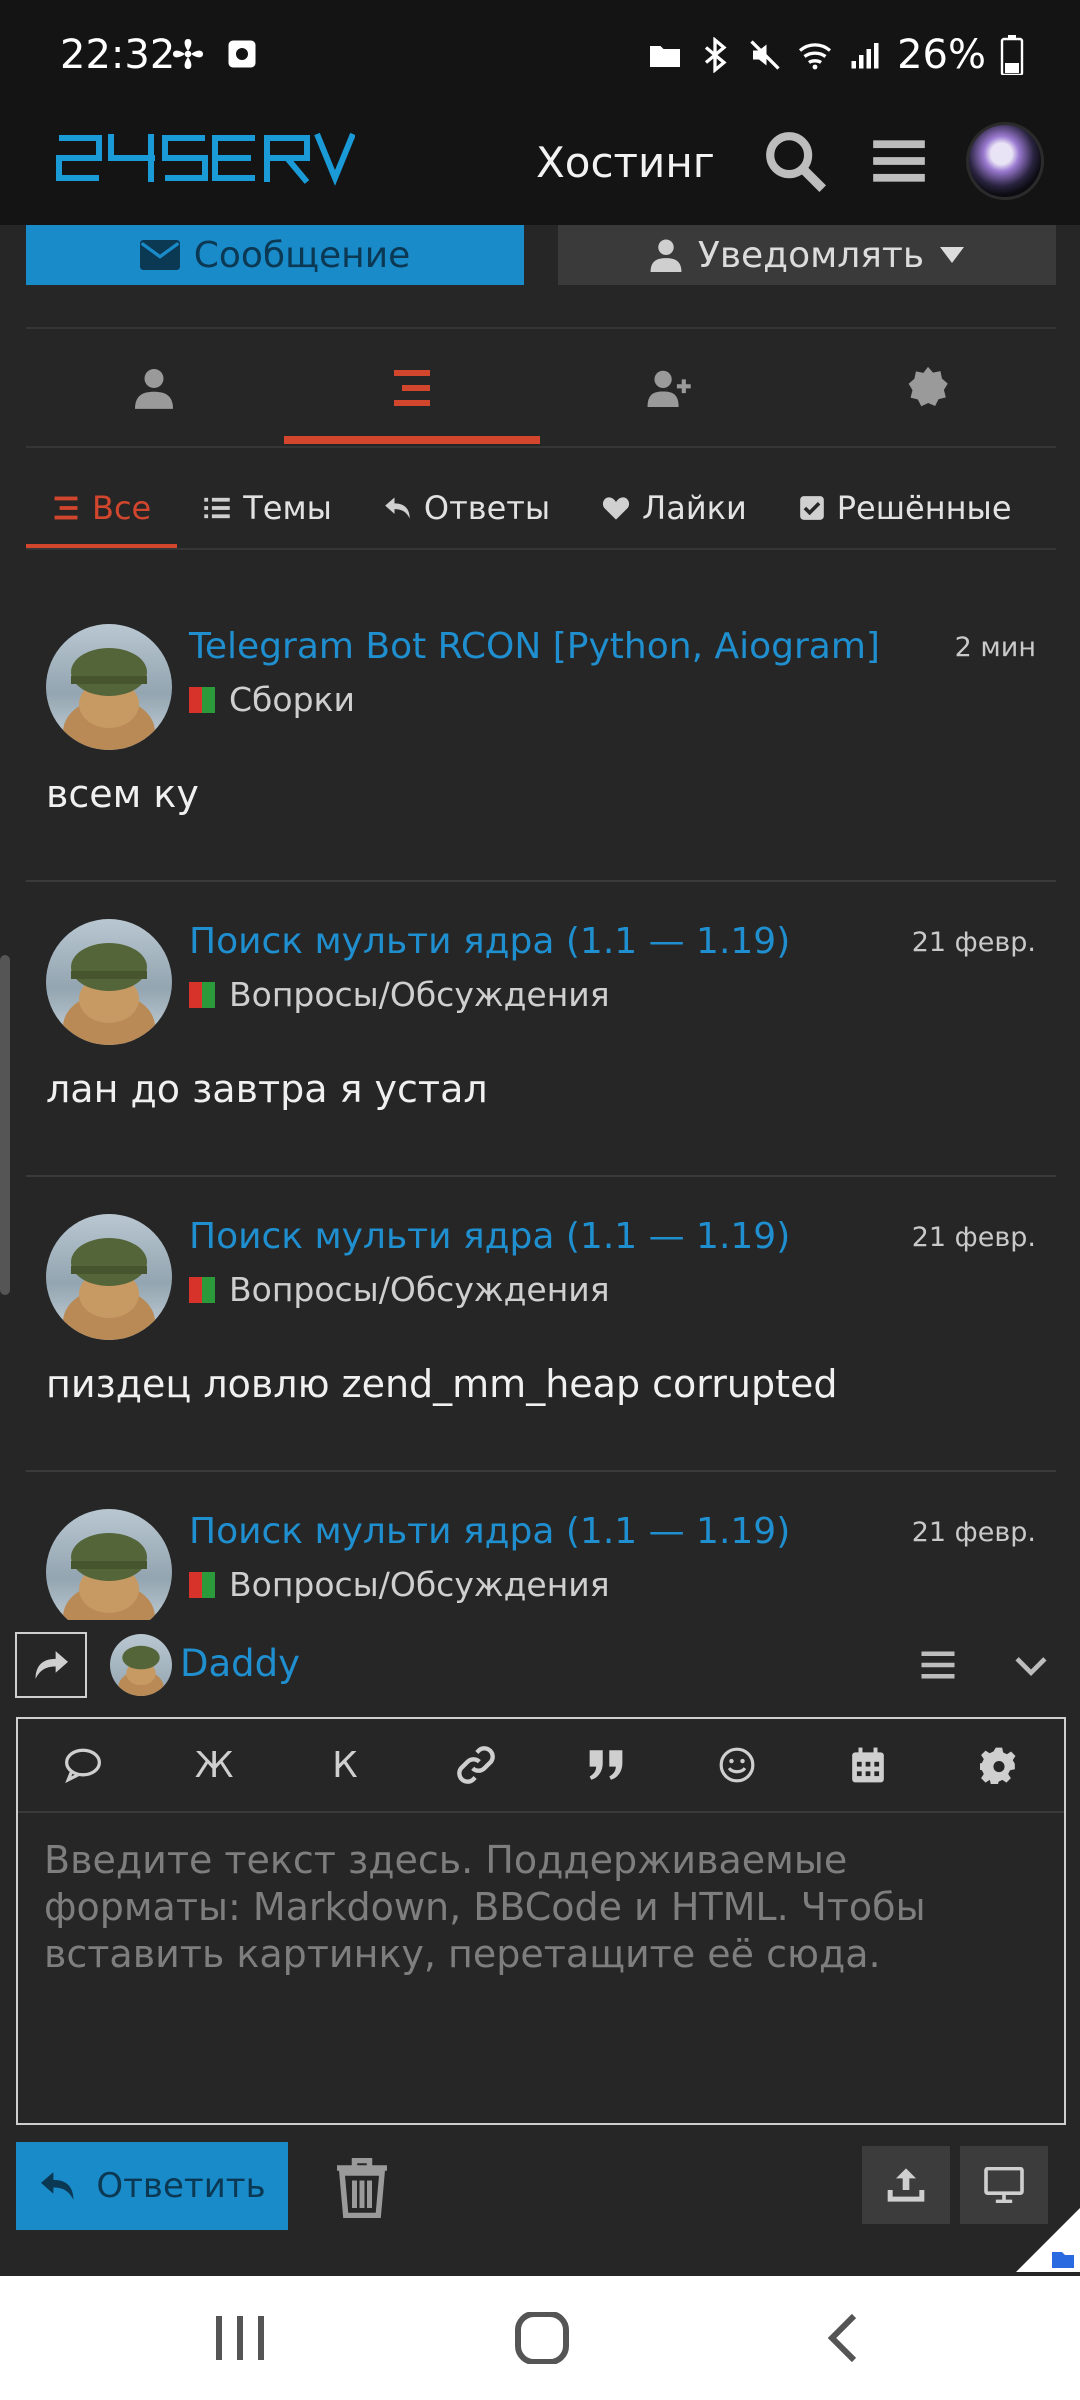 This screenshot has height=2400, width=1080. I want to click on menu-icon, so click(899, 161).